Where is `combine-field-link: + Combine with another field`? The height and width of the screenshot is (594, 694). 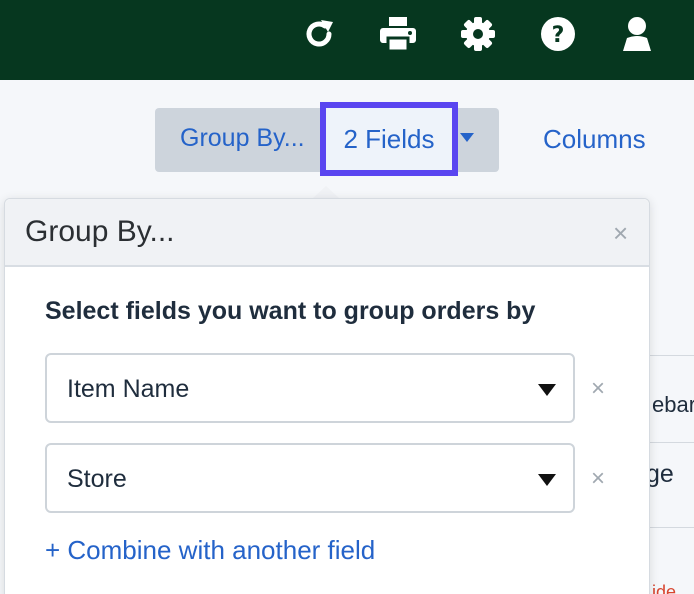
combine-field-link: + Combine with another field is located at coordinates (210, 550).